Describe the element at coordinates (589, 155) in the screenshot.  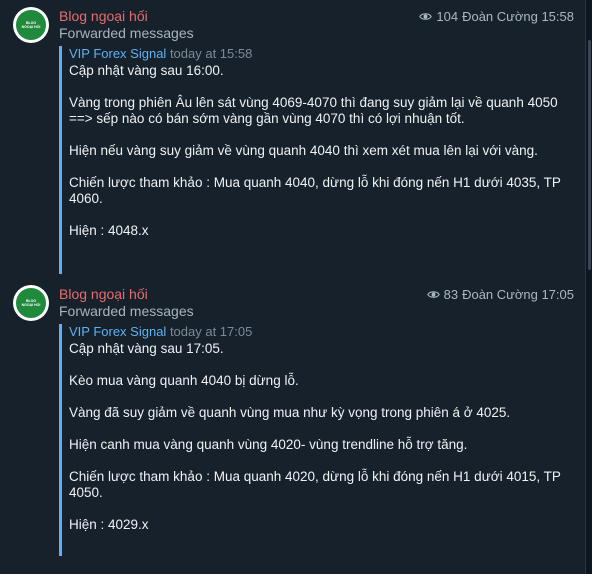
I see `scroll-thumb` at that location.